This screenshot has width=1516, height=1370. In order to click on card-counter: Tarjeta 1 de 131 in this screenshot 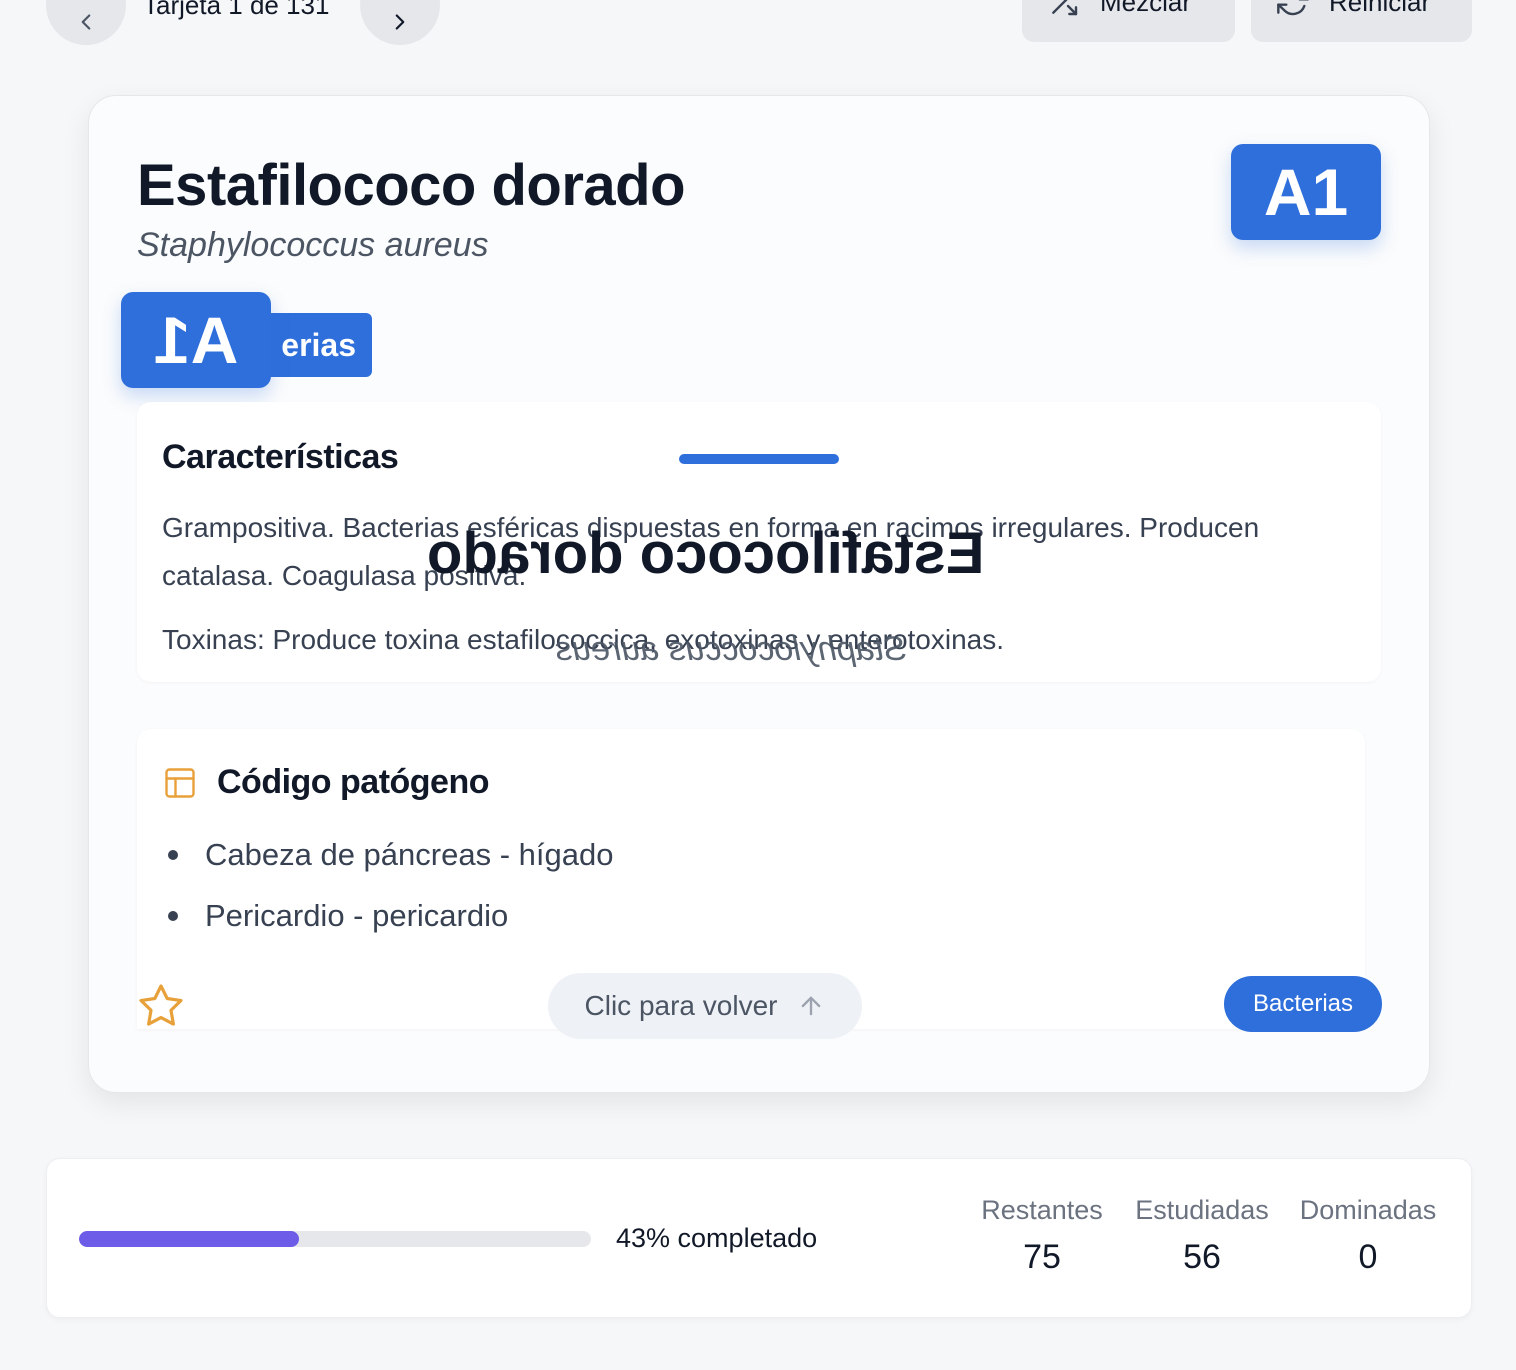, I will do `click(236, 10)`.